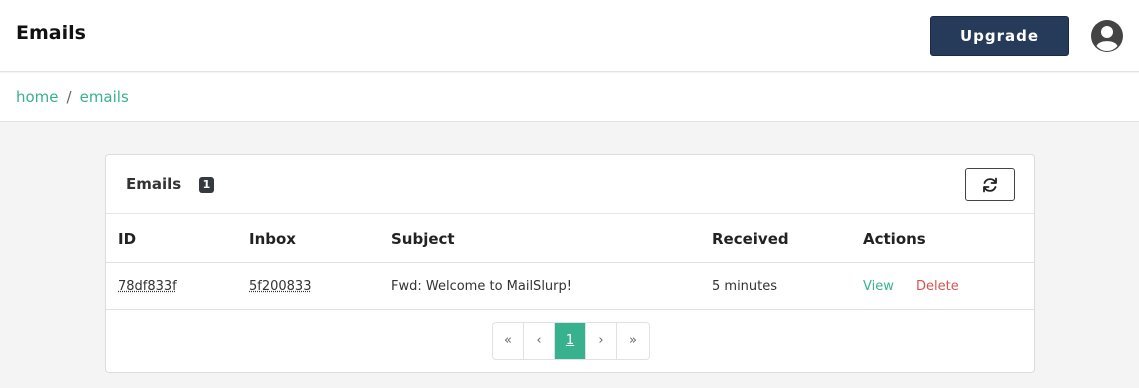 The image size is (1139, 388). I want to click on breadcrumb-emails: emails, so click(104, 97).